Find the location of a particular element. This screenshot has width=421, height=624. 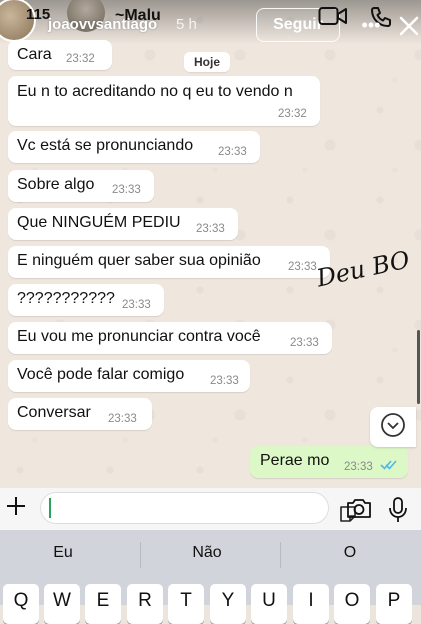

unread-count: 115 is located at coordinates (38, 14).